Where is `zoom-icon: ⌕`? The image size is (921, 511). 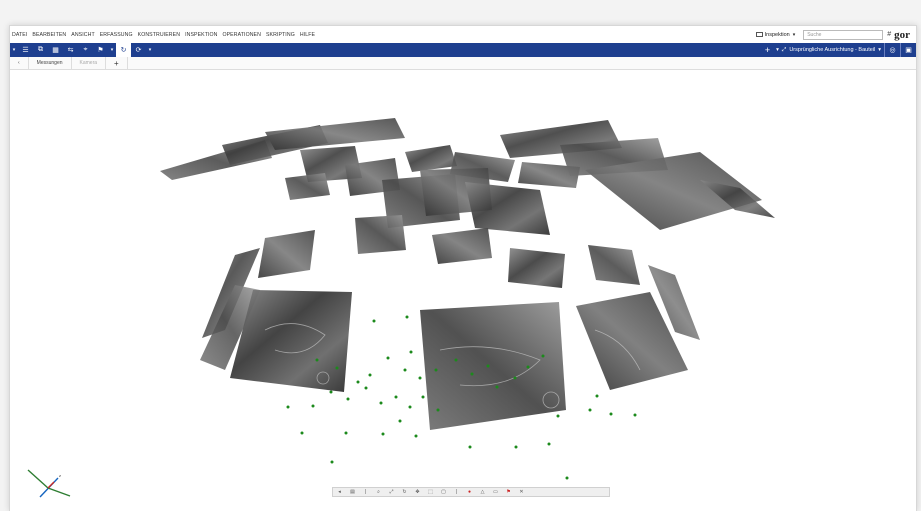
zoom-icon: ⌕ is located at coordinates (378, 492).